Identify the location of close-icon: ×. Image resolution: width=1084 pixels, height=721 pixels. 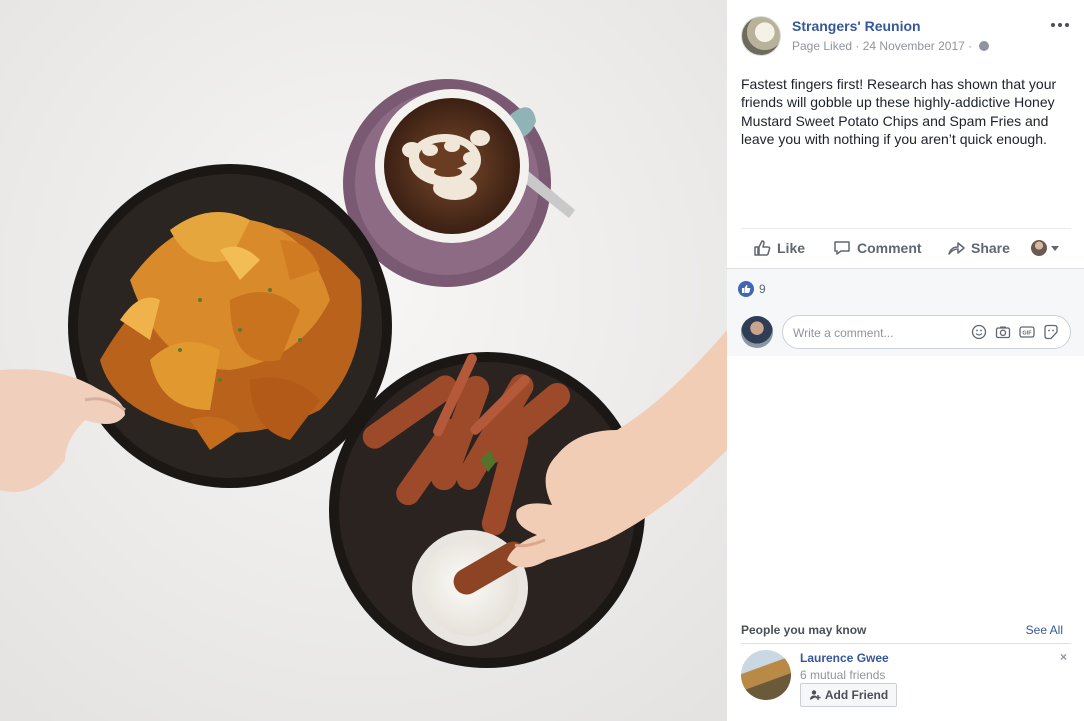
(1063, 657).